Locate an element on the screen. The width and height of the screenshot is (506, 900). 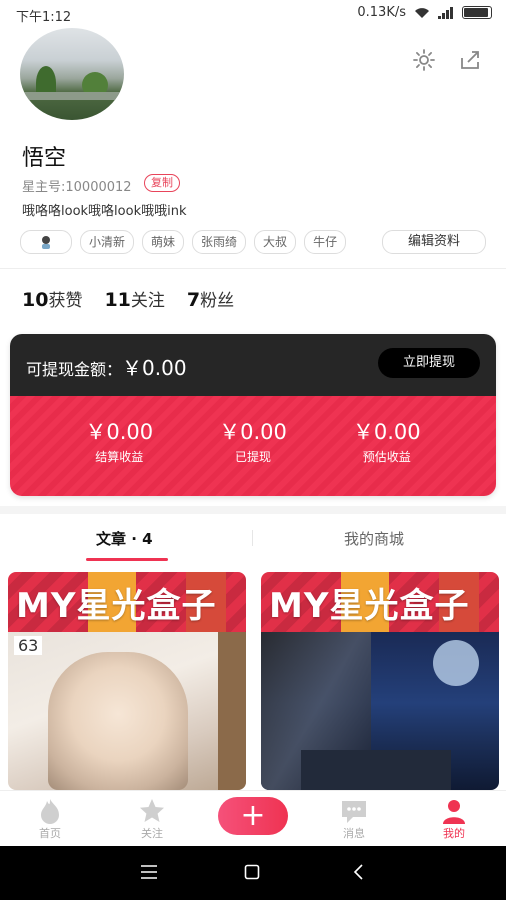
withdrawn-earnings: ￥0.00 已提现 is located at coordinates (253, 456).